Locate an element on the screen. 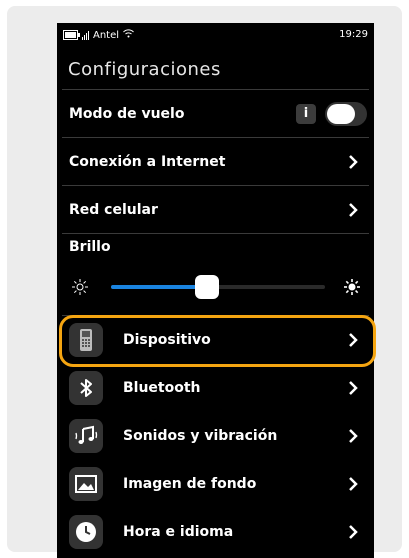  page-title: Configuraciones is located at coordinates (144, 69).